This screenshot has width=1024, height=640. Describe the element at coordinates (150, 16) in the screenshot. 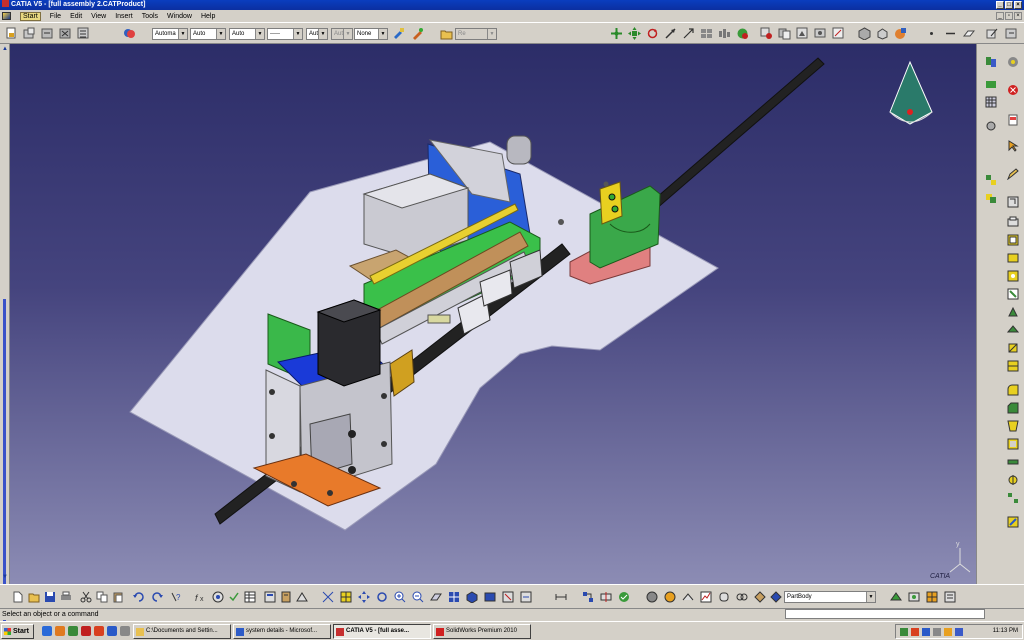

I see `menu-tools: Tools` at that location.